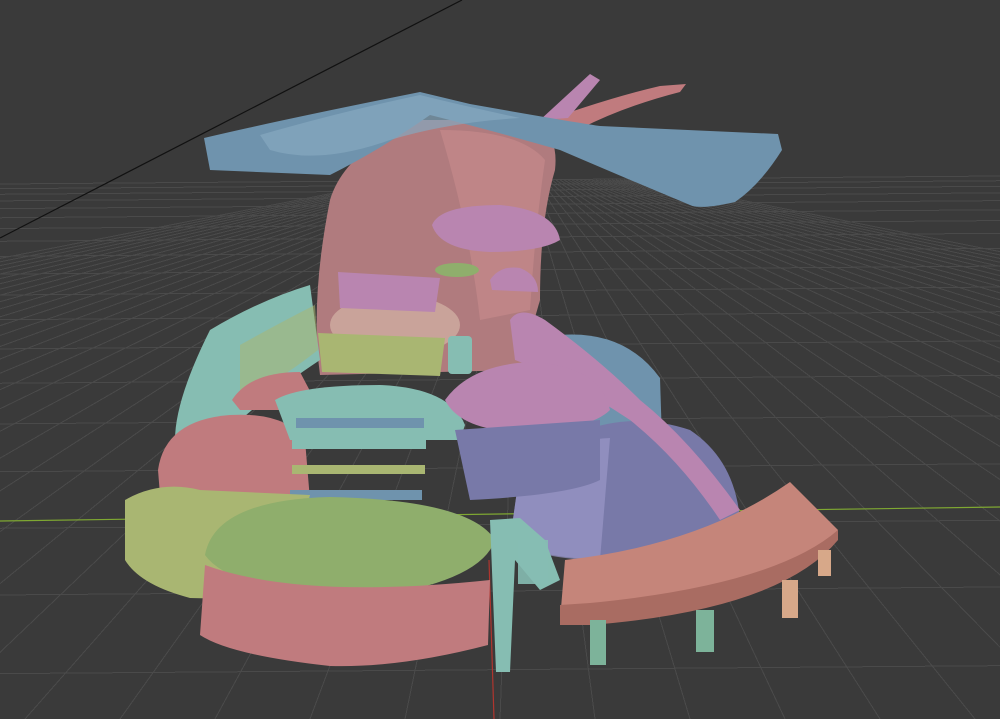 This screenshot has width=1000, height=719. What do you see at coordinates (457, 270) in the screenshot?
I see `small-green-cap` at bounding box center [457, 270].